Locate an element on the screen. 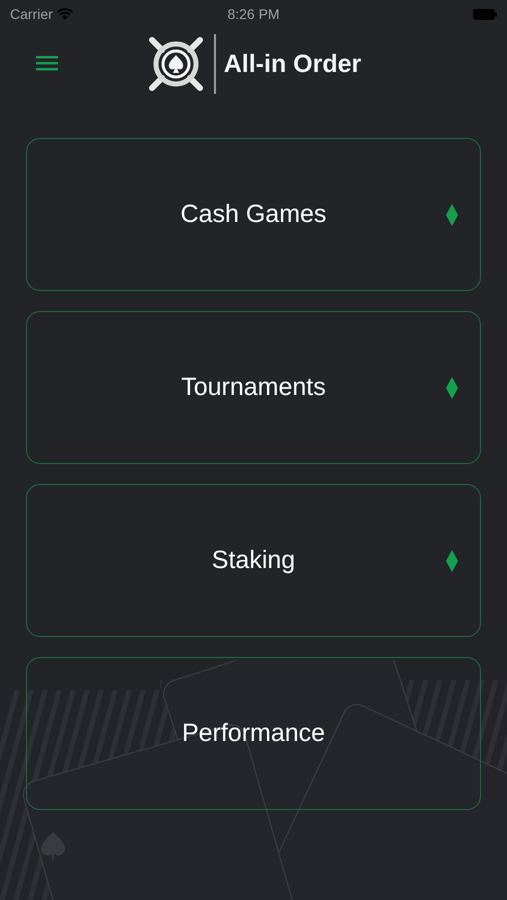 This screenshot has width=507, height=900. carrier-label: Carrier is located at coordinates (31, 14).